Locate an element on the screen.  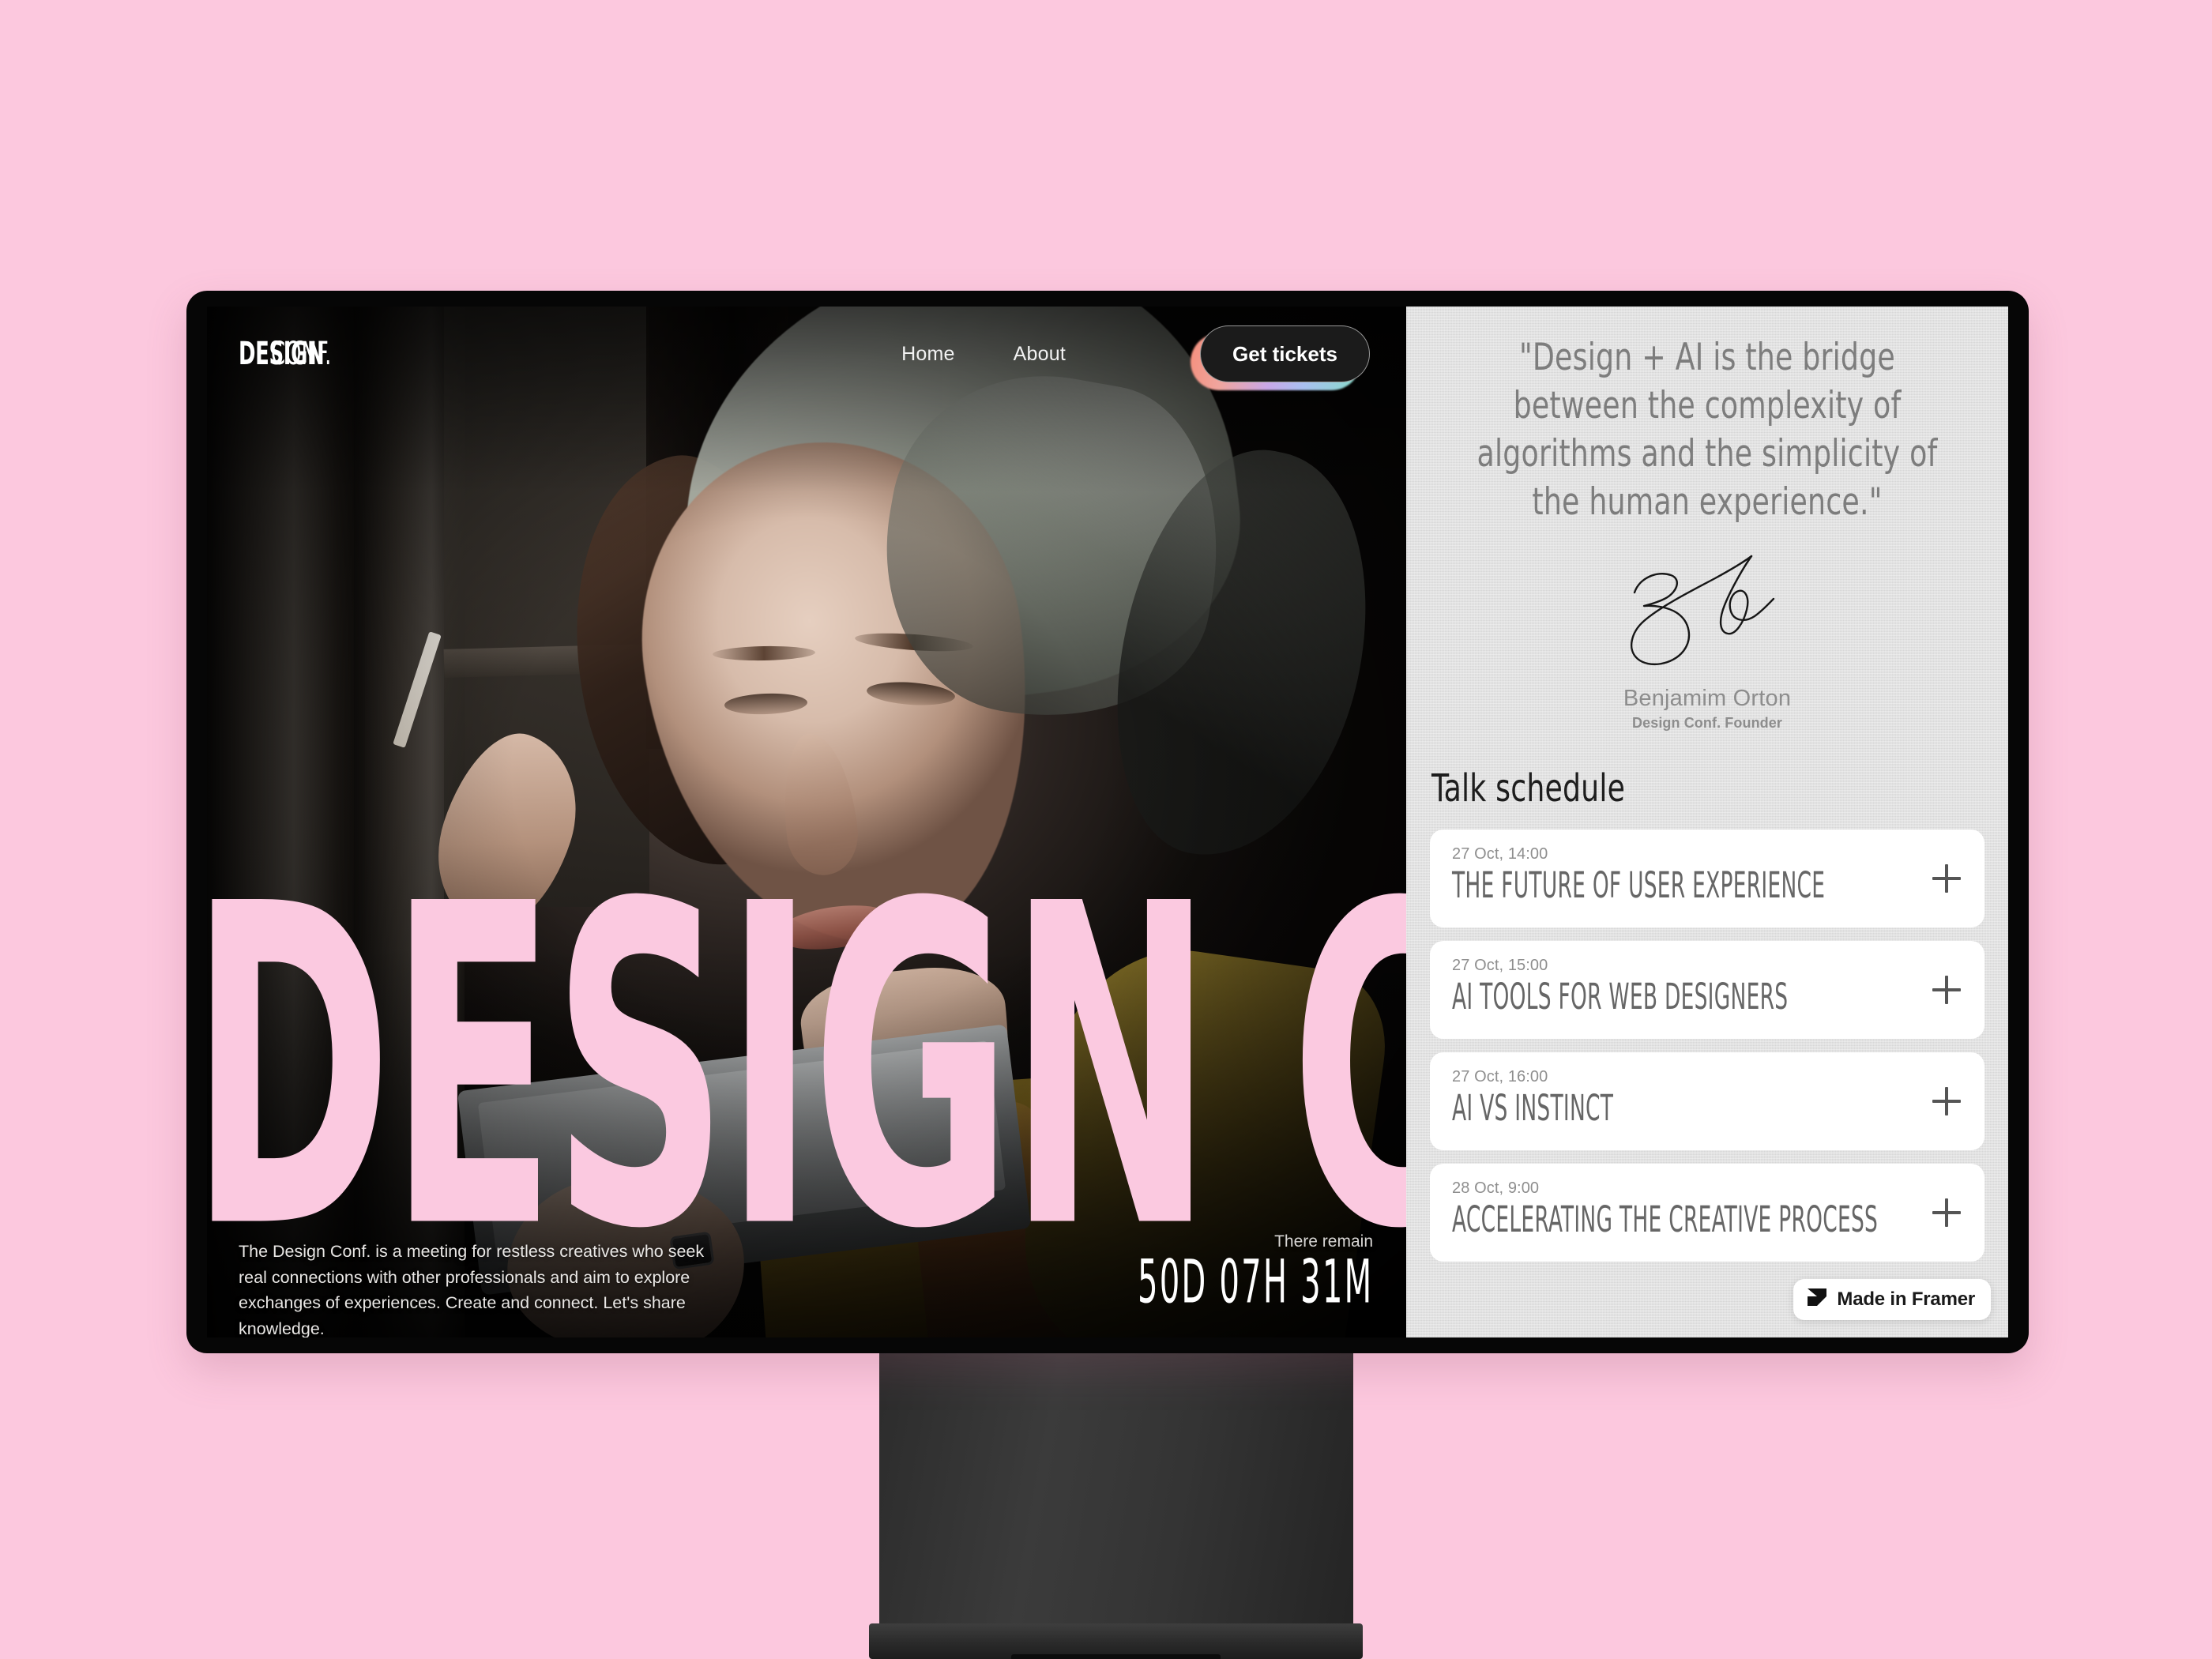
countdown-block: There remain 50D 07H 31M is located at coordinates (1210, 1271).